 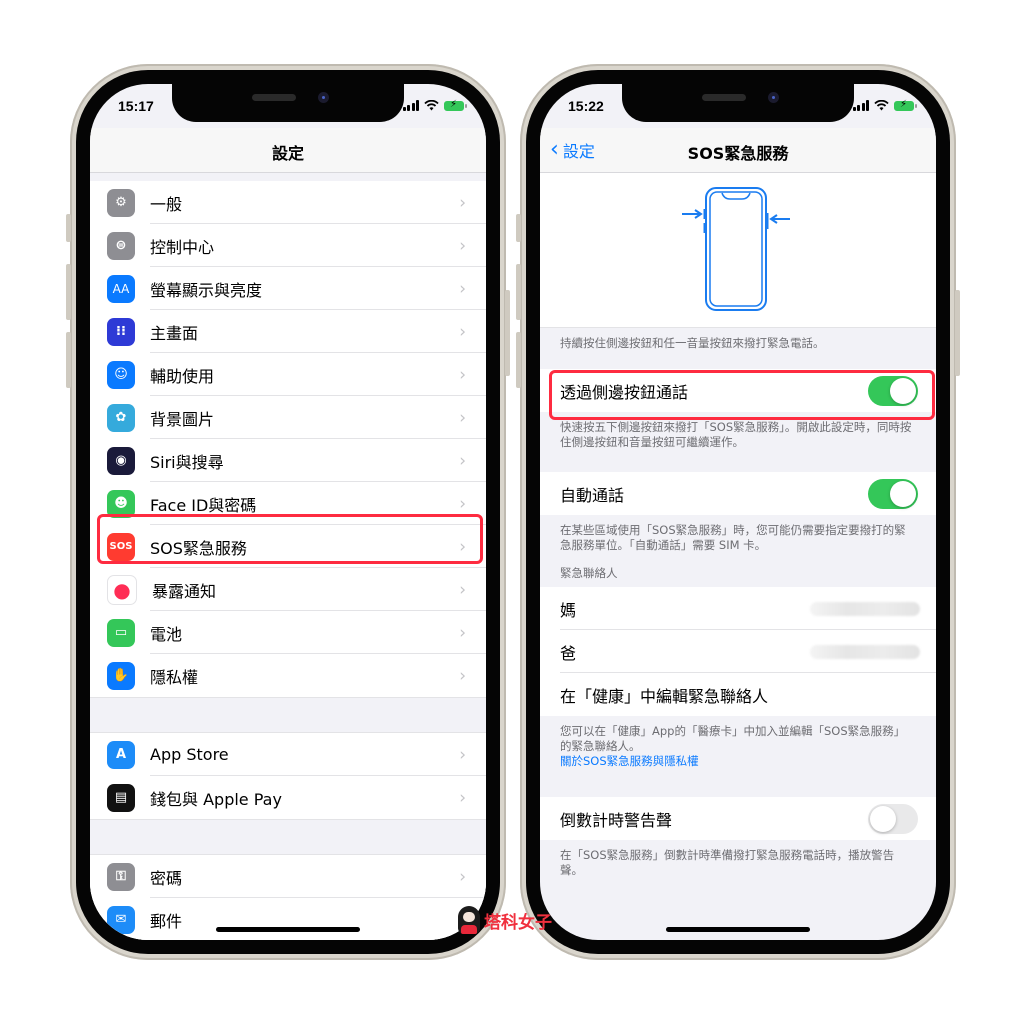 What do you see at coordinates (184, 591) in the screenshot?
I see `settings-item-label: 暴露通知` at bounding box center [184, 591].